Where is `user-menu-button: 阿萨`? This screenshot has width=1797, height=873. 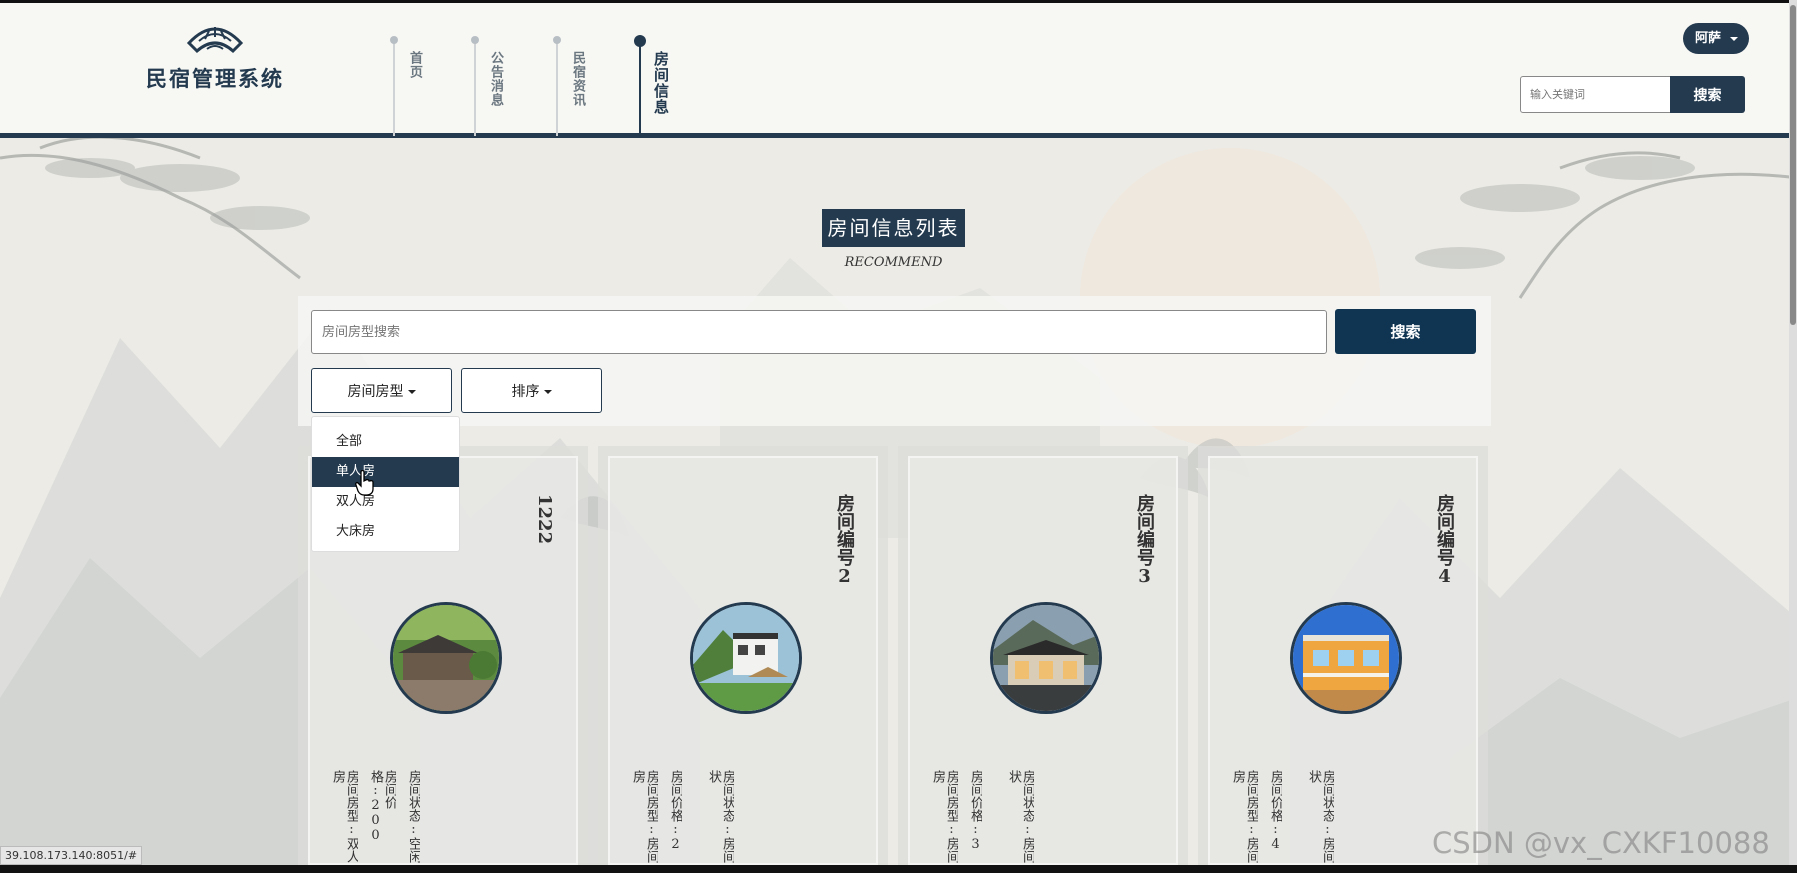 user-menu-button: 阿萨 is located at coordinates (1716, 38).